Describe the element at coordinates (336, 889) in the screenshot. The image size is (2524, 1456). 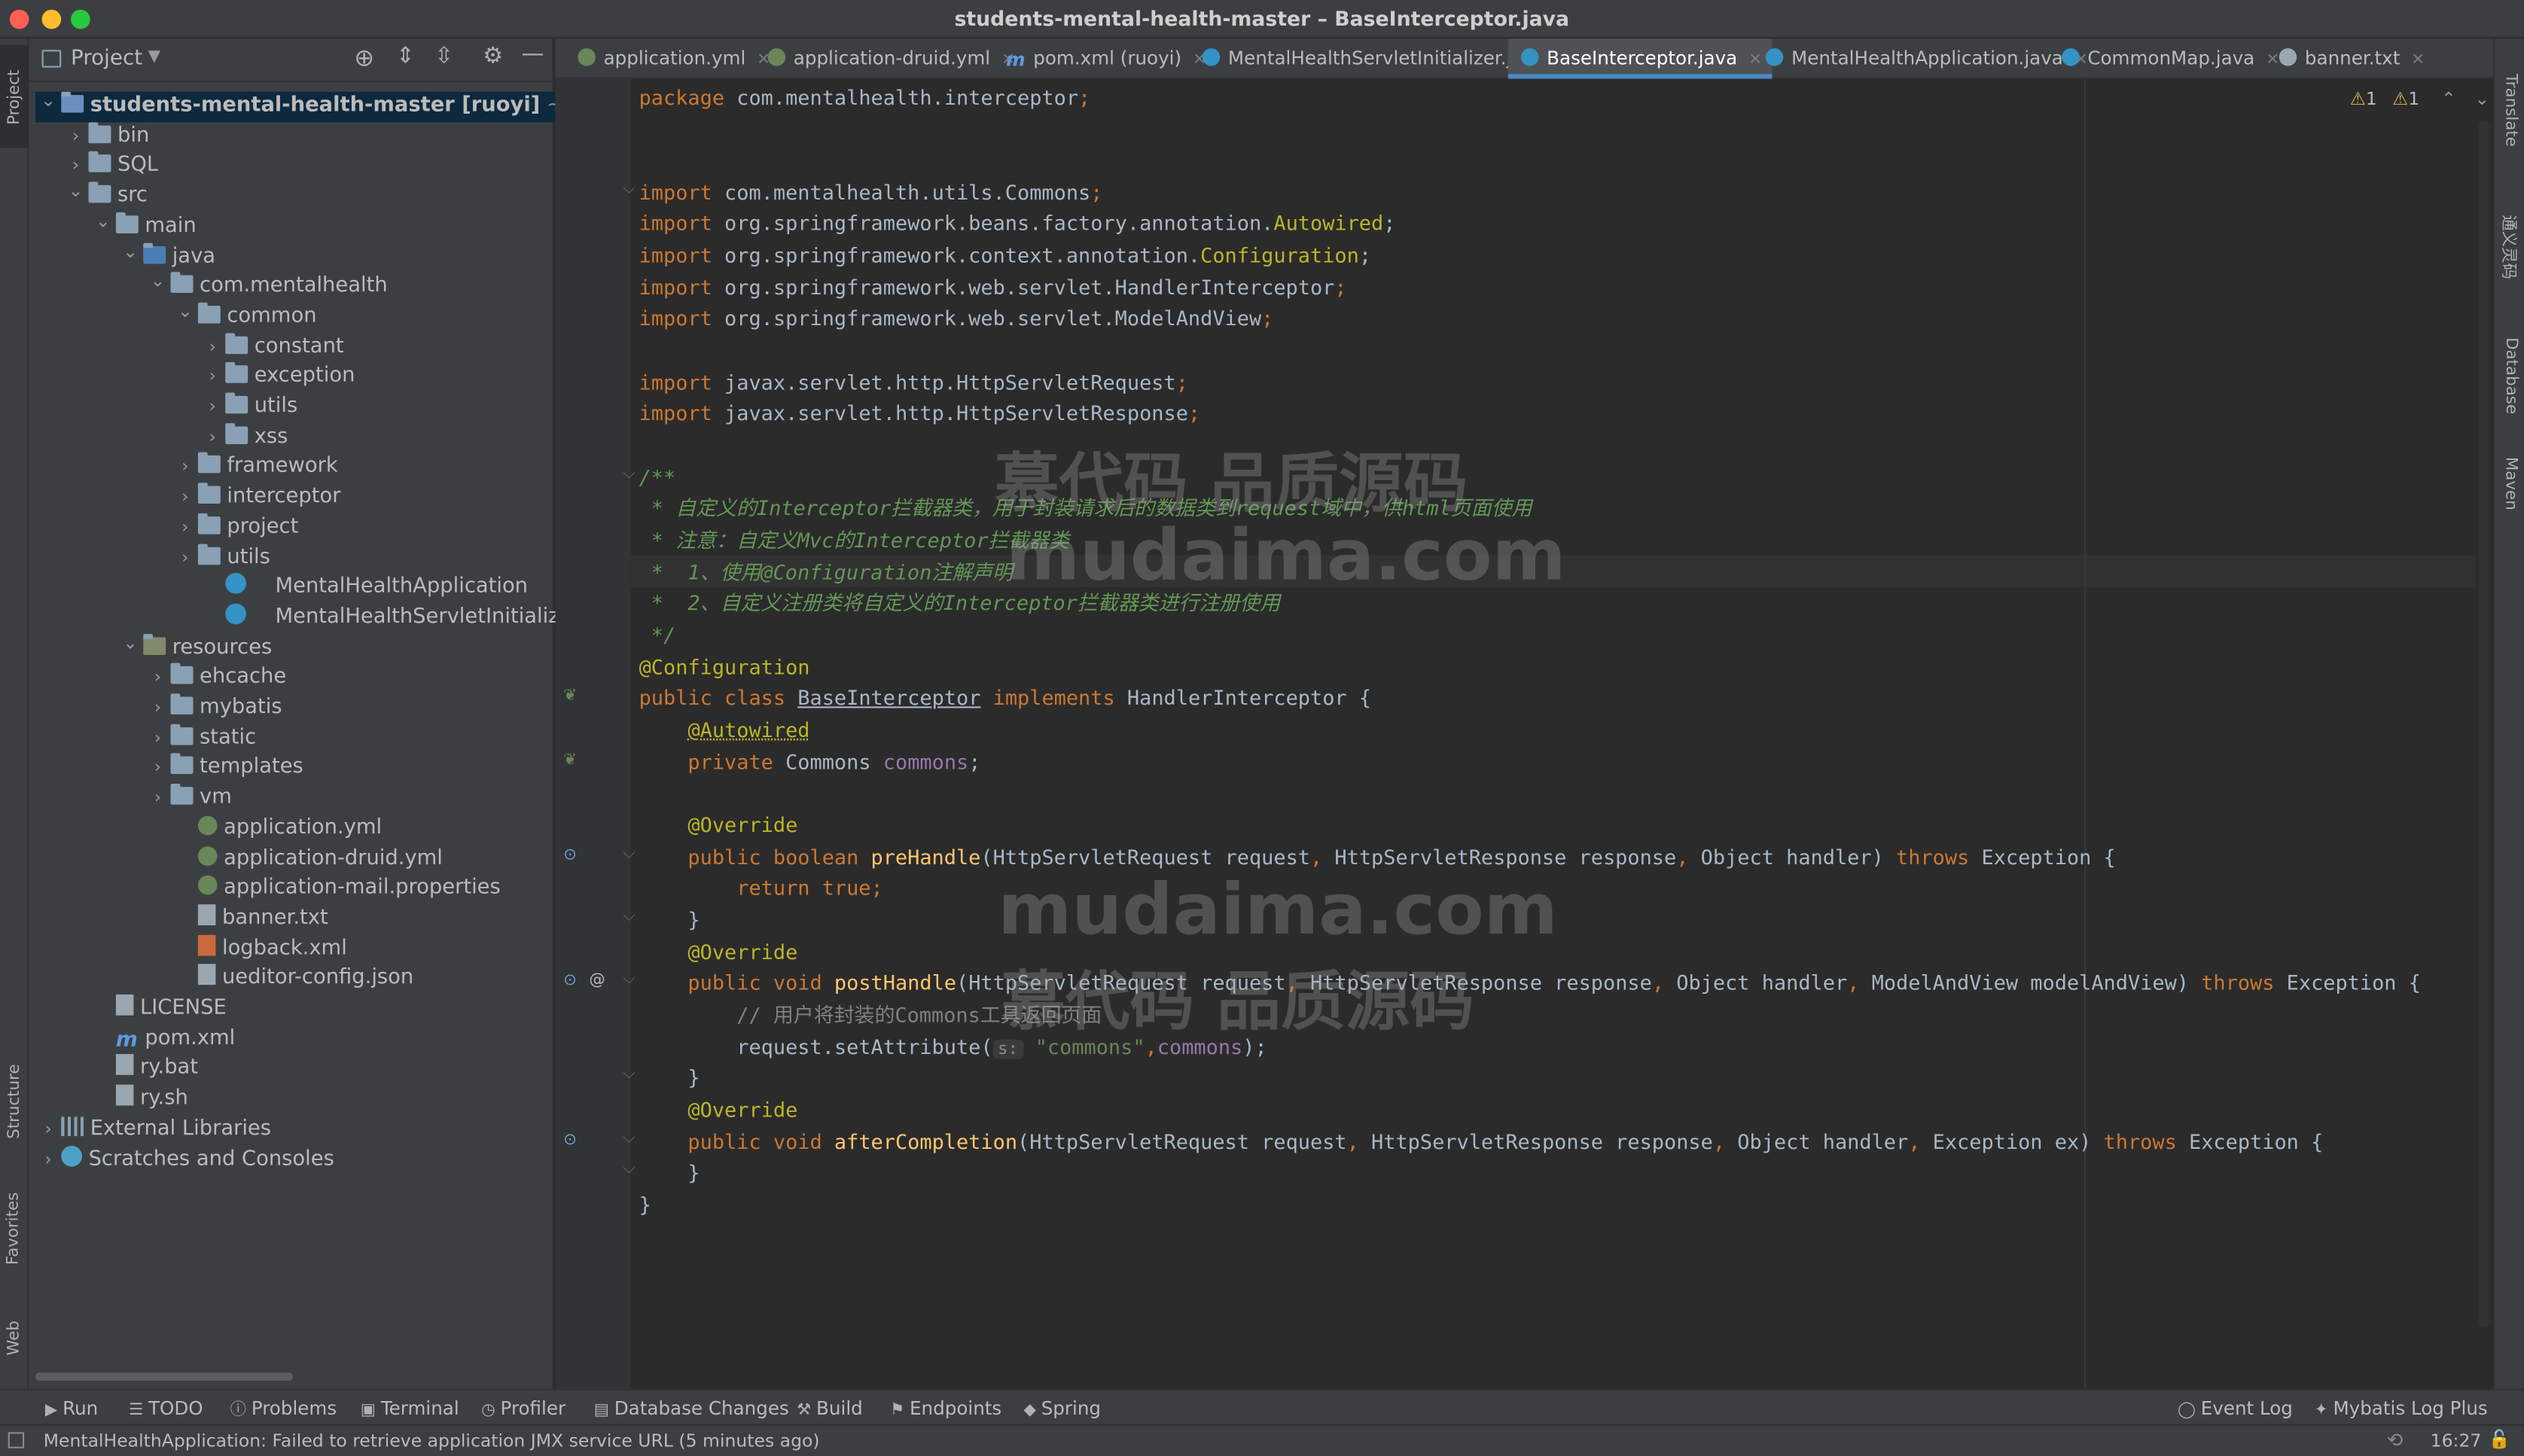
I see `tree-item: application-mail.properties` at that location.